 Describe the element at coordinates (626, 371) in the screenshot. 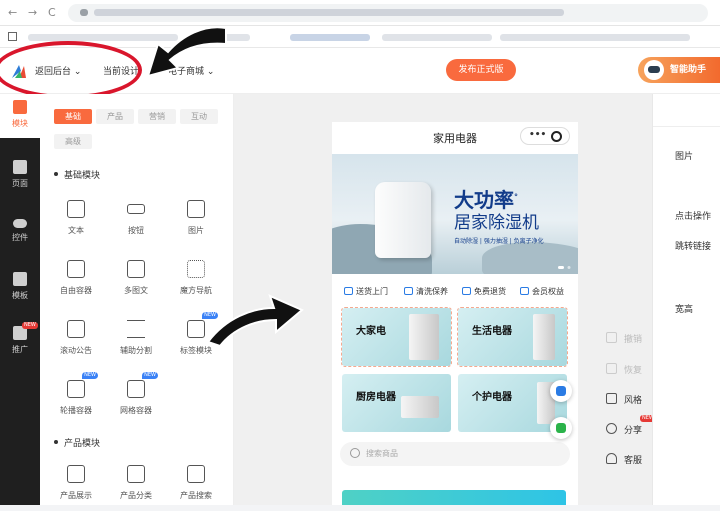

I see `redo-button: 恢复` at that location.